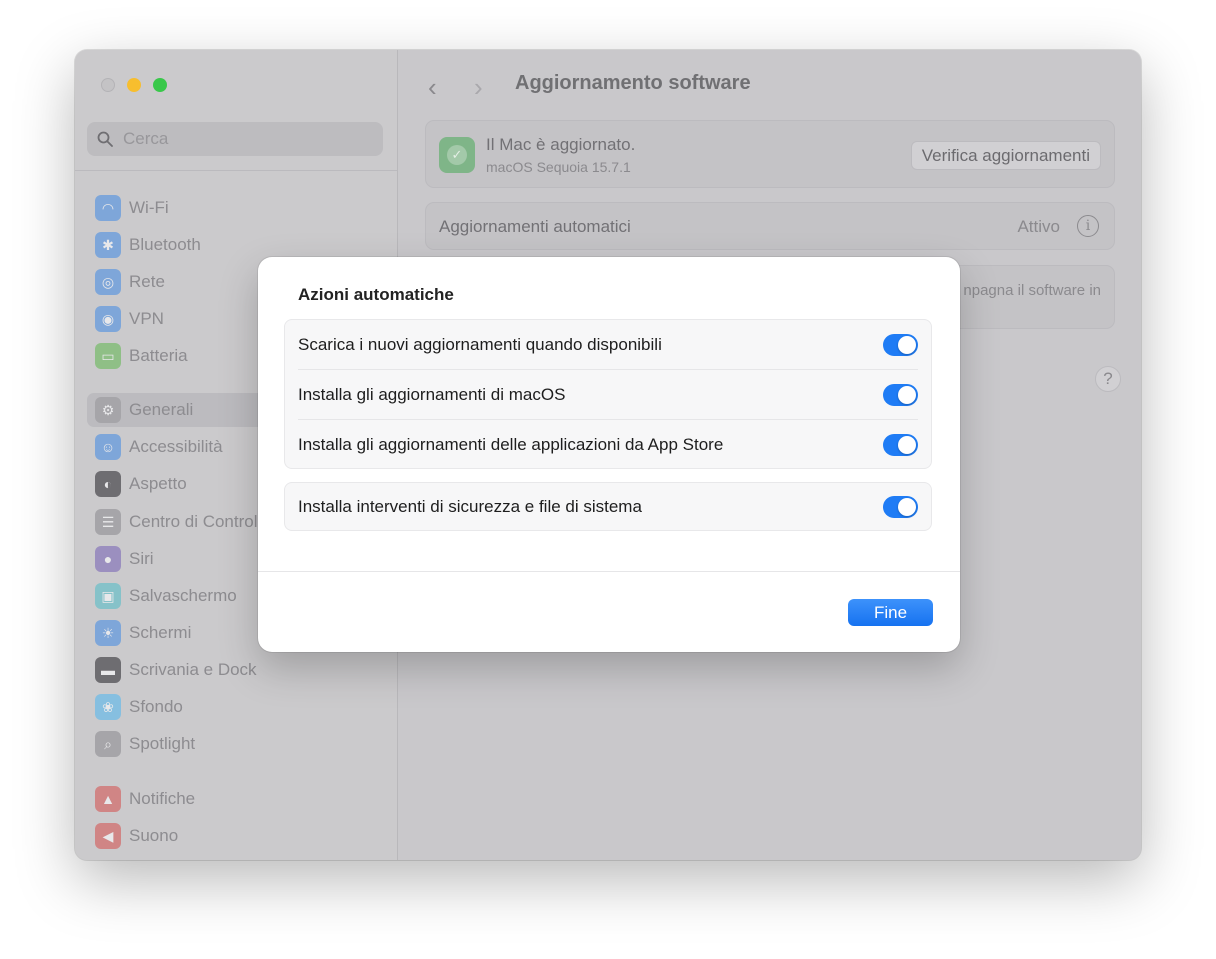 This screenshot has height=959, width=1216. Describe the element at coordinates (236, 170) in the screenshot. I see `sidebar-divider` at that location.